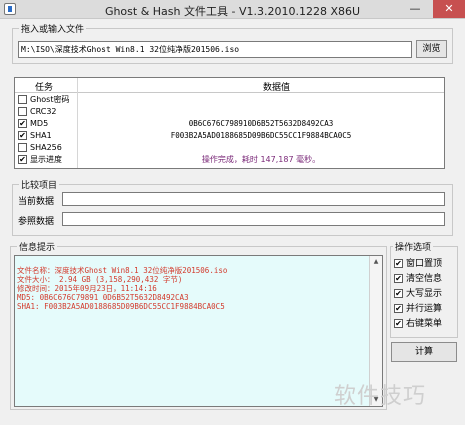 The width and height of the screenshot is (465, 425). What do you see at coordinates (229, 112) in the screenshot?
I see `table-row-crc32: CRC32` at bounding box center [229, 112].